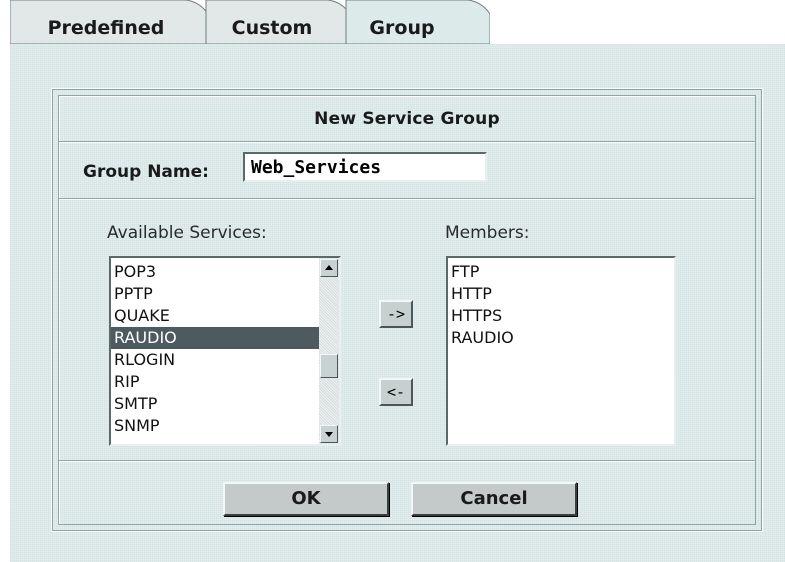 This screenshot has height=562, width=785. What do you see at coordinates (146, 172) in the screenshot?
I see `group-name-label: Group Name:` at bounding box center [146, 172].